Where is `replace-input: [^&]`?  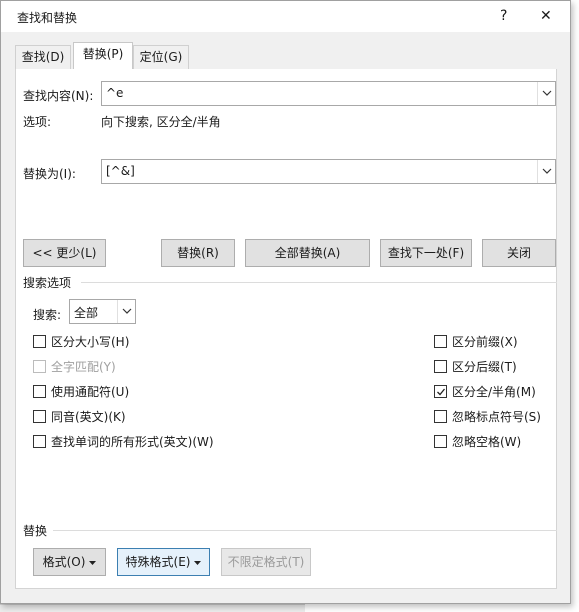
replace-input: [^&] is located at coordinates (328, 171).